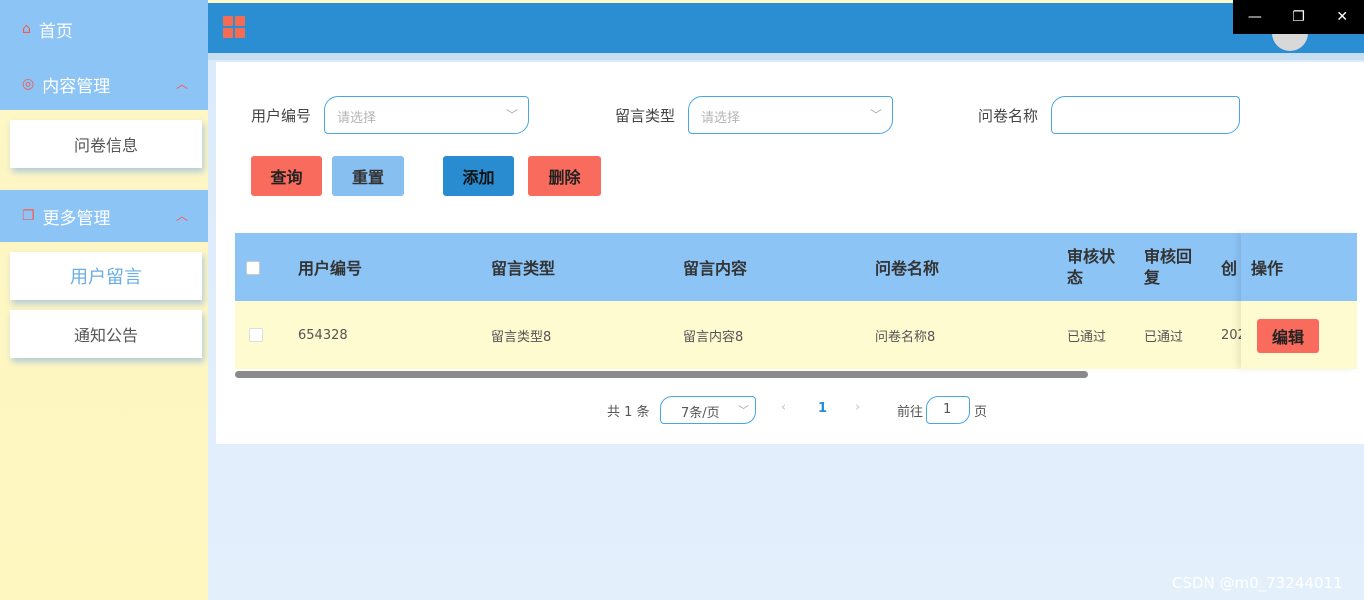 This screenshot has width=1364, height=600. Describe the element at coordinates (281, 116) in the screenshot. I see `user-id-label: 用户编号` at that location.